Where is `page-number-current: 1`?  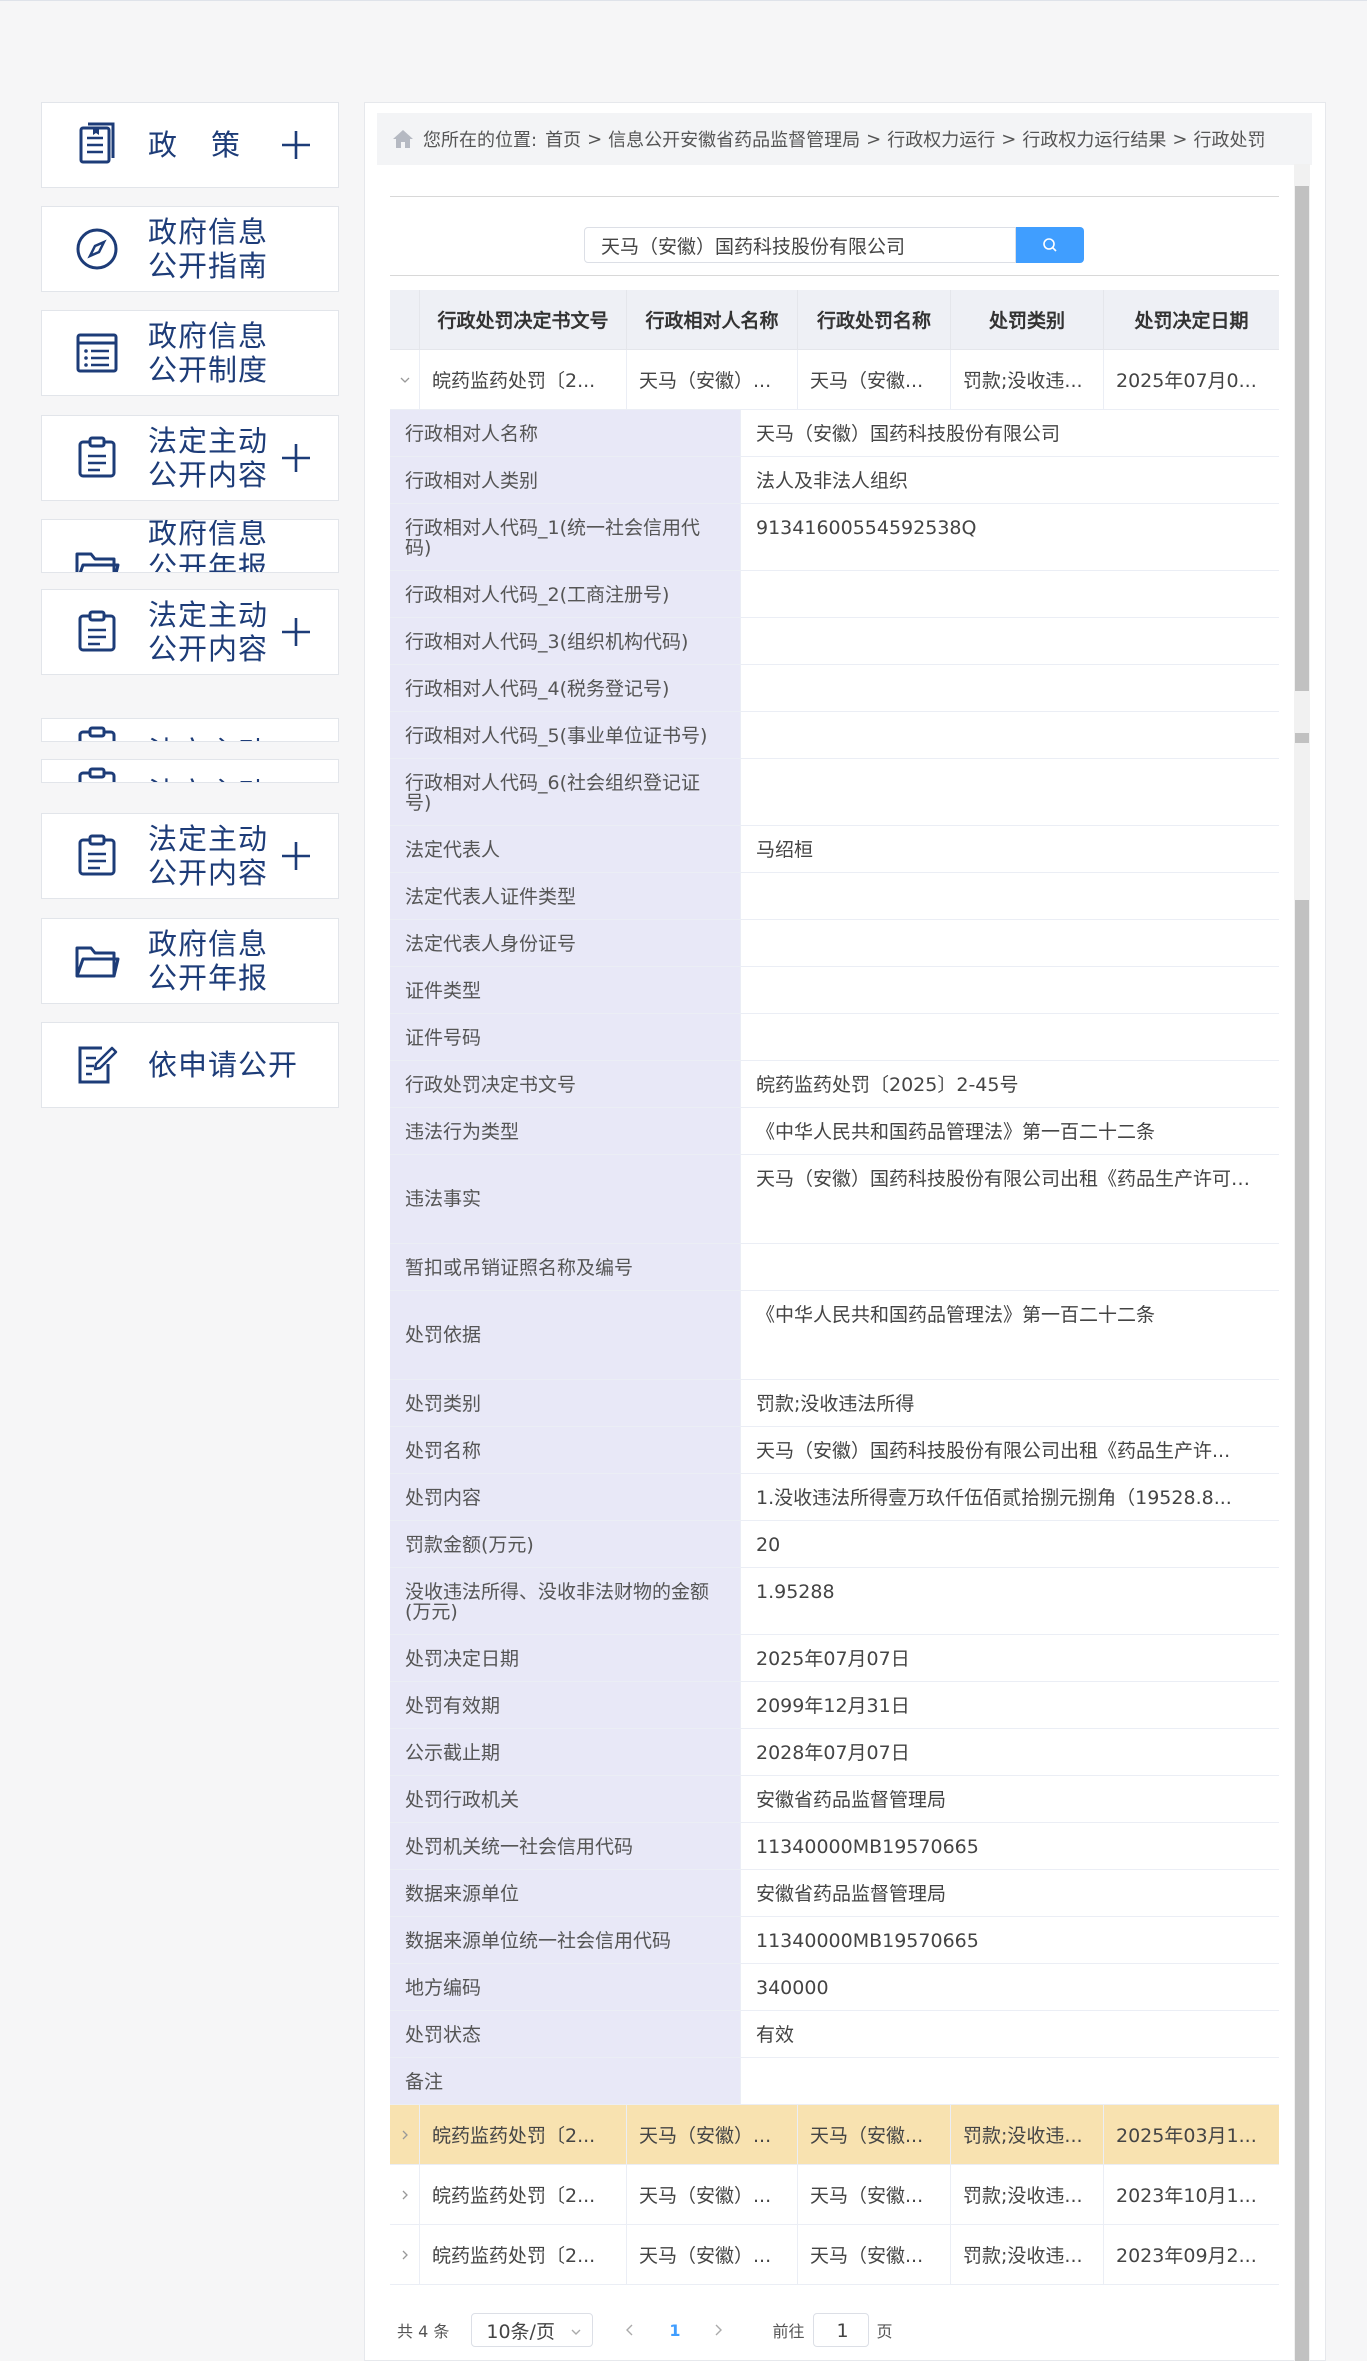 page-number-current: 1 is located at coordinates (674, 2330).